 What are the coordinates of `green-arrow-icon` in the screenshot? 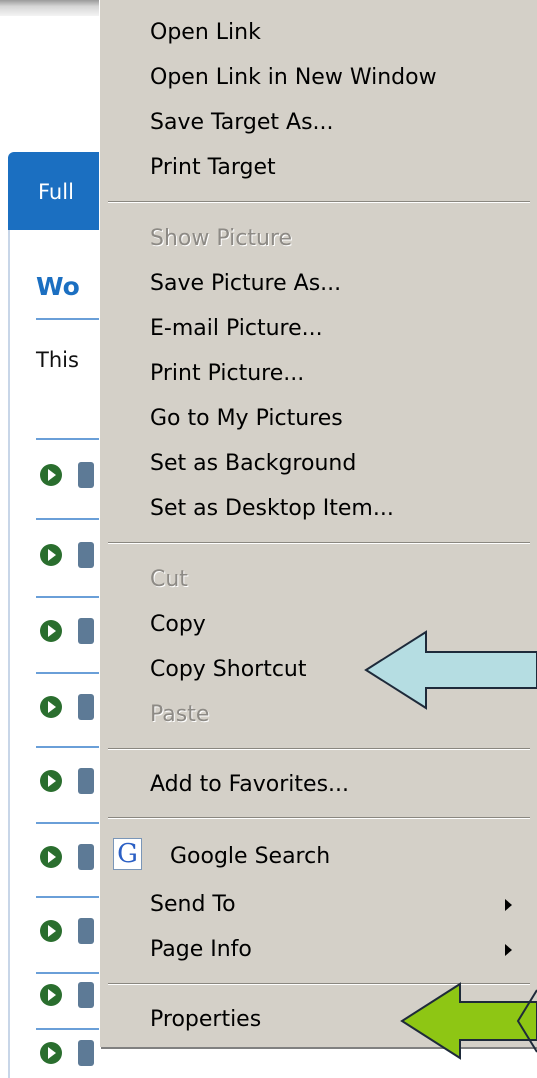 It's located at (468, 1021).